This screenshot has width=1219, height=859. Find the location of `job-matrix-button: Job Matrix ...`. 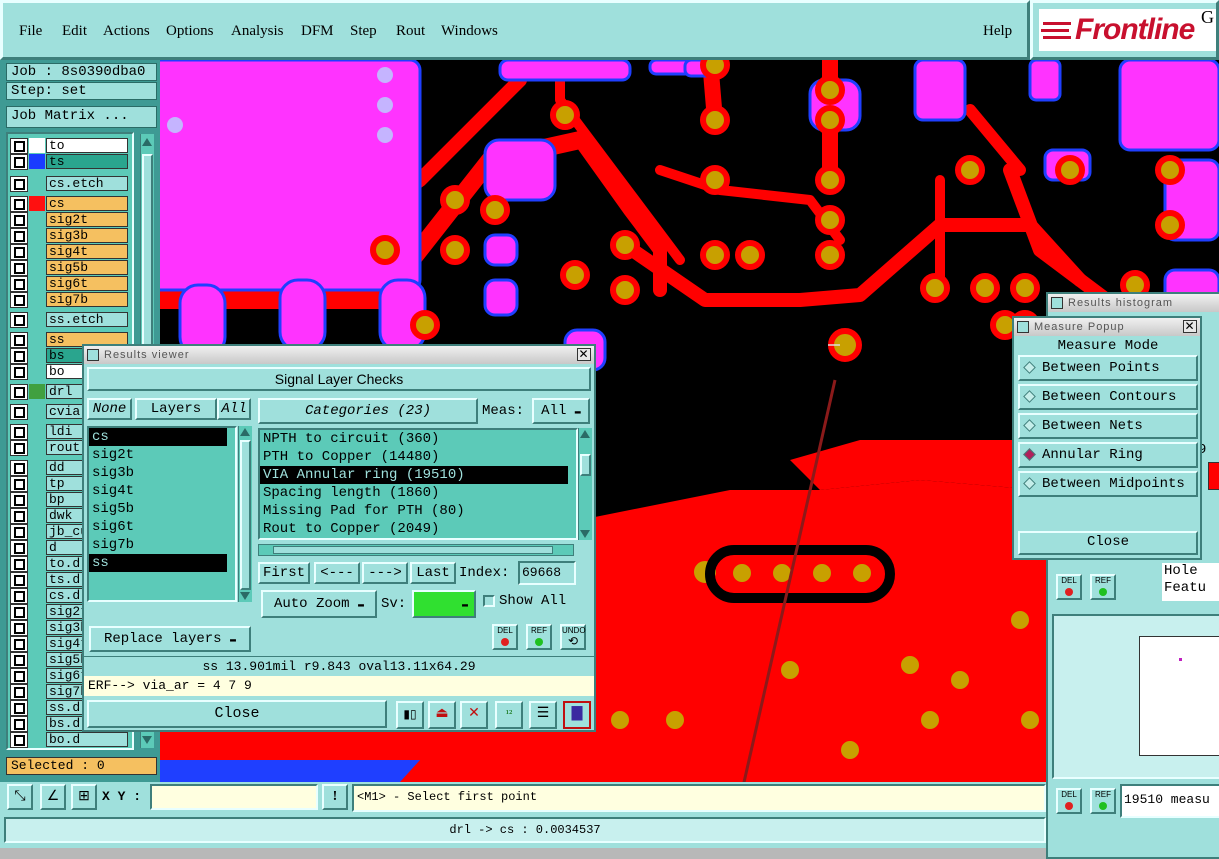

job-matrix-button: Job Matrix ... is located at coordinates (81, 117).